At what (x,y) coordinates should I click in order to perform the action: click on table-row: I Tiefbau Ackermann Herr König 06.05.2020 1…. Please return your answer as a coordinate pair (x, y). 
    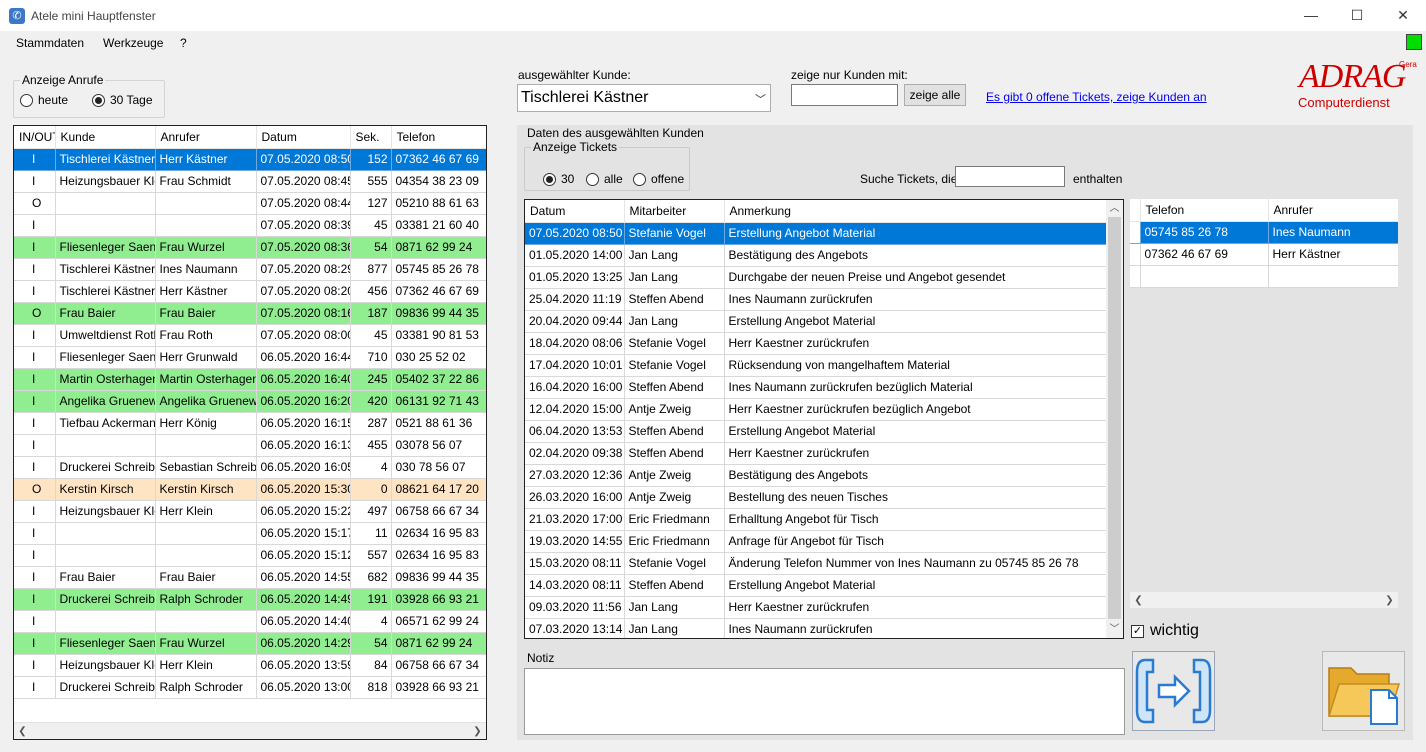
    Looking at the image, I should click on (250, 423).